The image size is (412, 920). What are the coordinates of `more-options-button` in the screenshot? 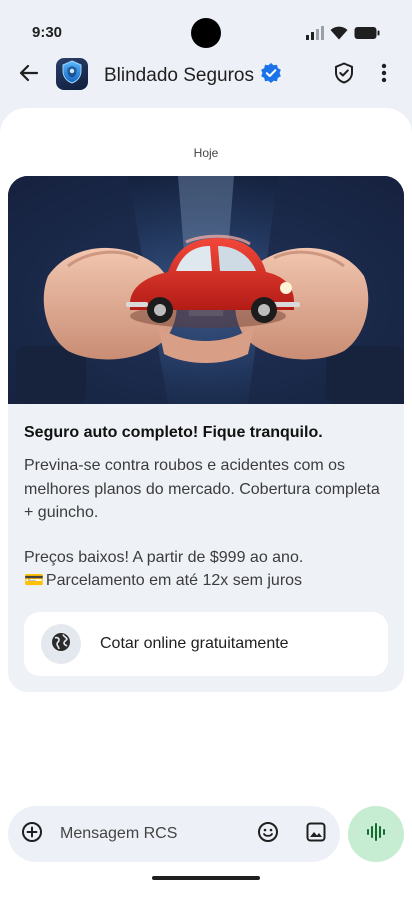 It's located at (384, 75).